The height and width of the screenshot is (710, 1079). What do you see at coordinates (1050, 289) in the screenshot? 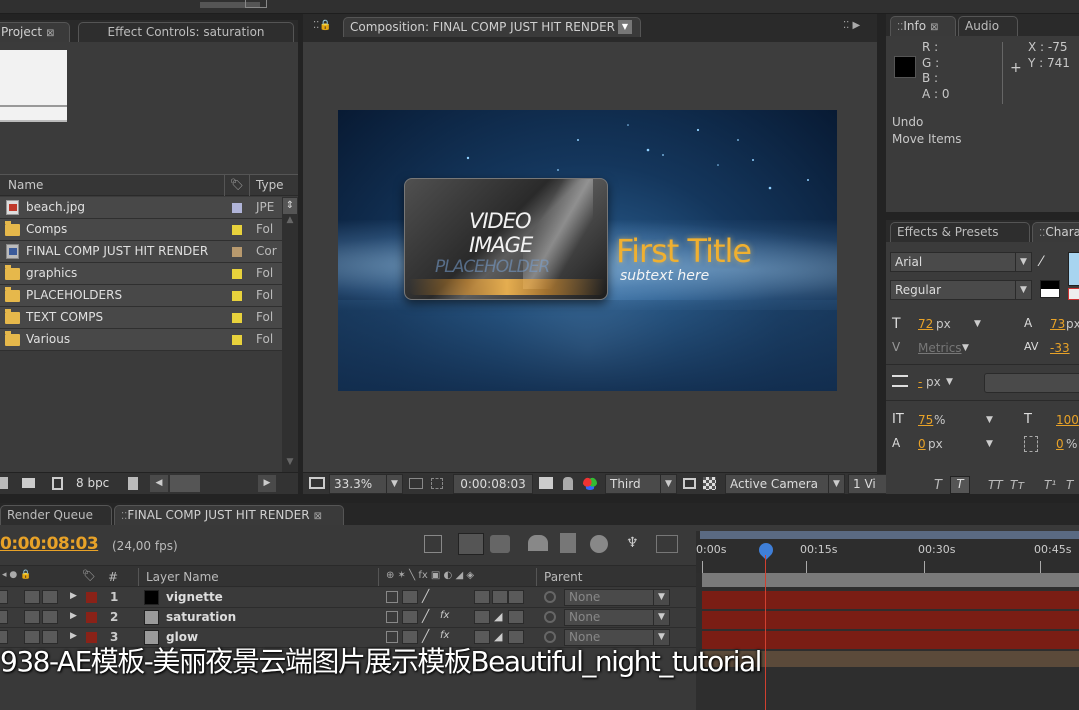
I see `stroke-black-white-icon` at bounding box center [1050, 289].